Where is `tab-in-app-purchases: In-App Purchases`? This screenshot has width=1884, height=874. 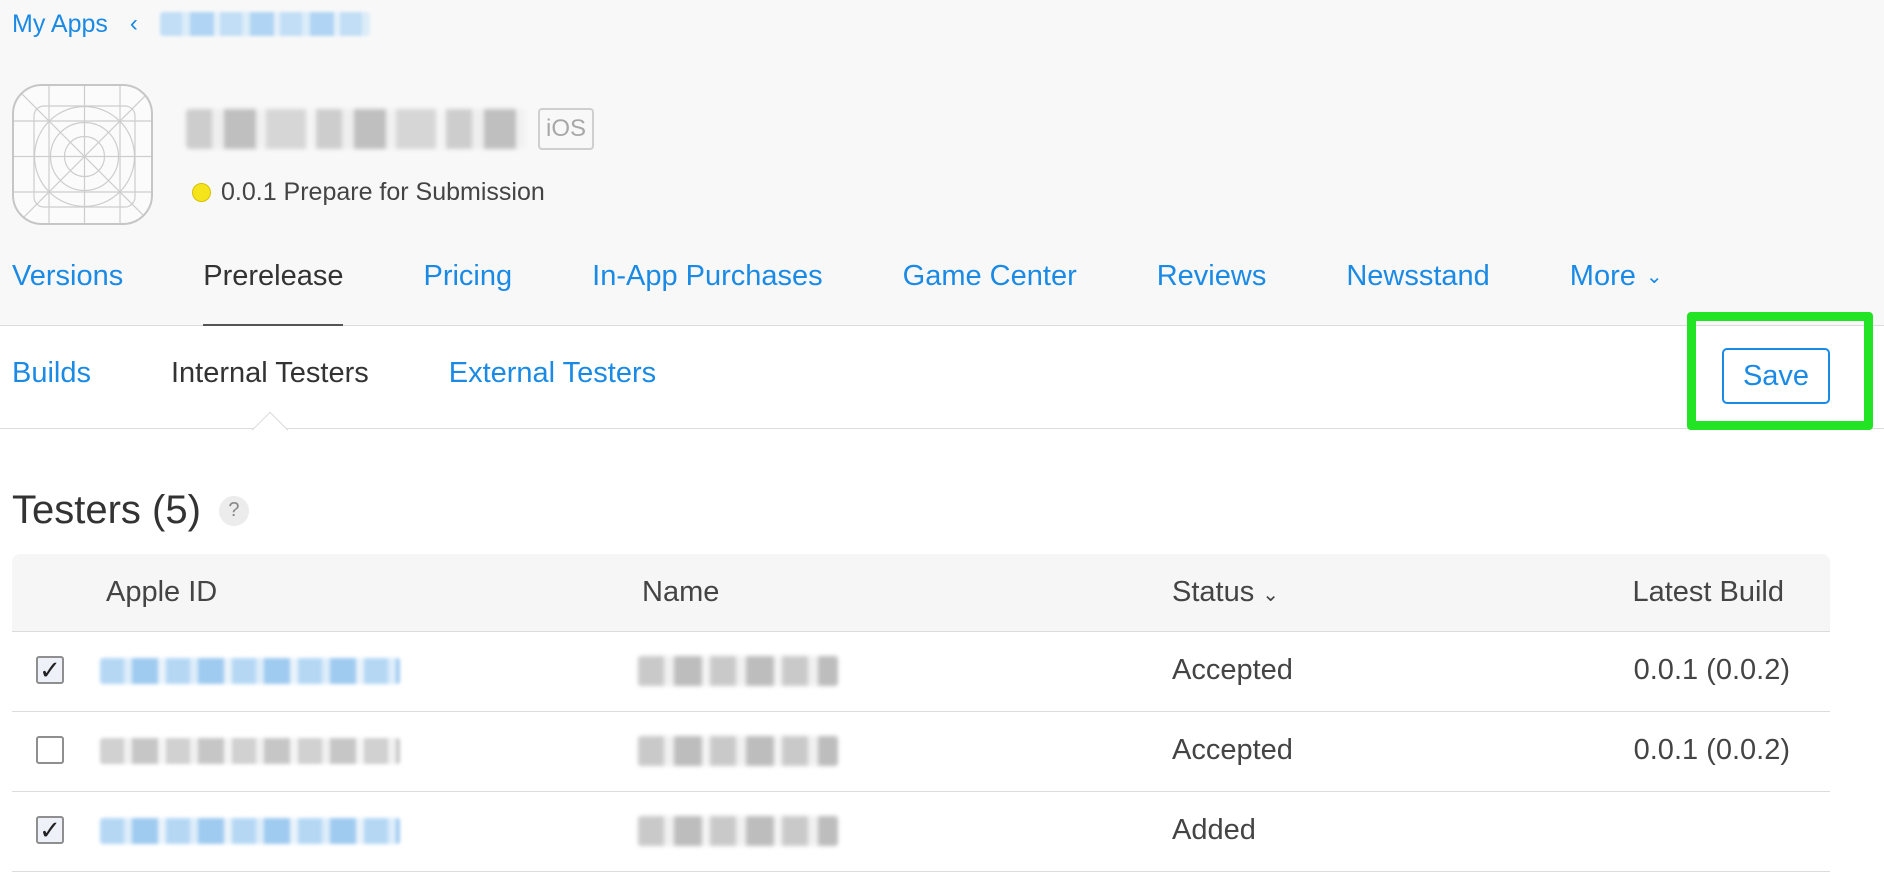 tab-in-app-purchases: In-App Purchases is located at coordinates (707, 289).